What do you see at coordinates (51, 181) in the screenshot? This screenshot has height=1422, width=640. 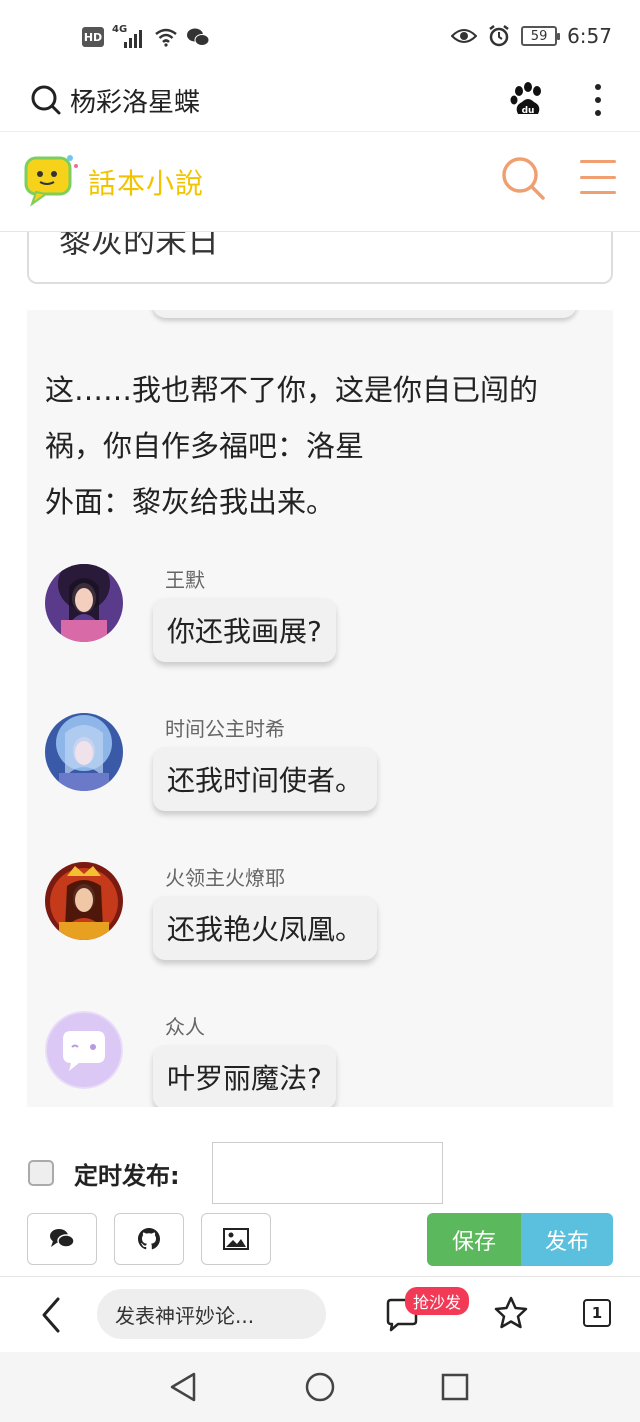 I see `logo-icon` at bounding box center [51, 181].